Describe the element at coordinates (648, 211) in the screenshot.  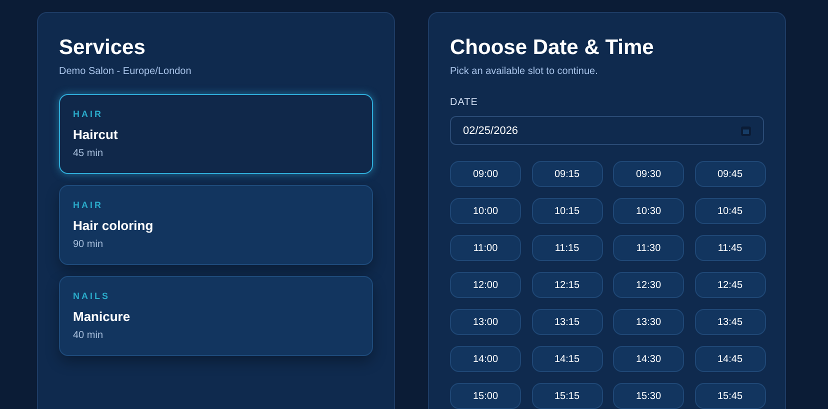
I see `time-slot-button: 10:30` at that location.